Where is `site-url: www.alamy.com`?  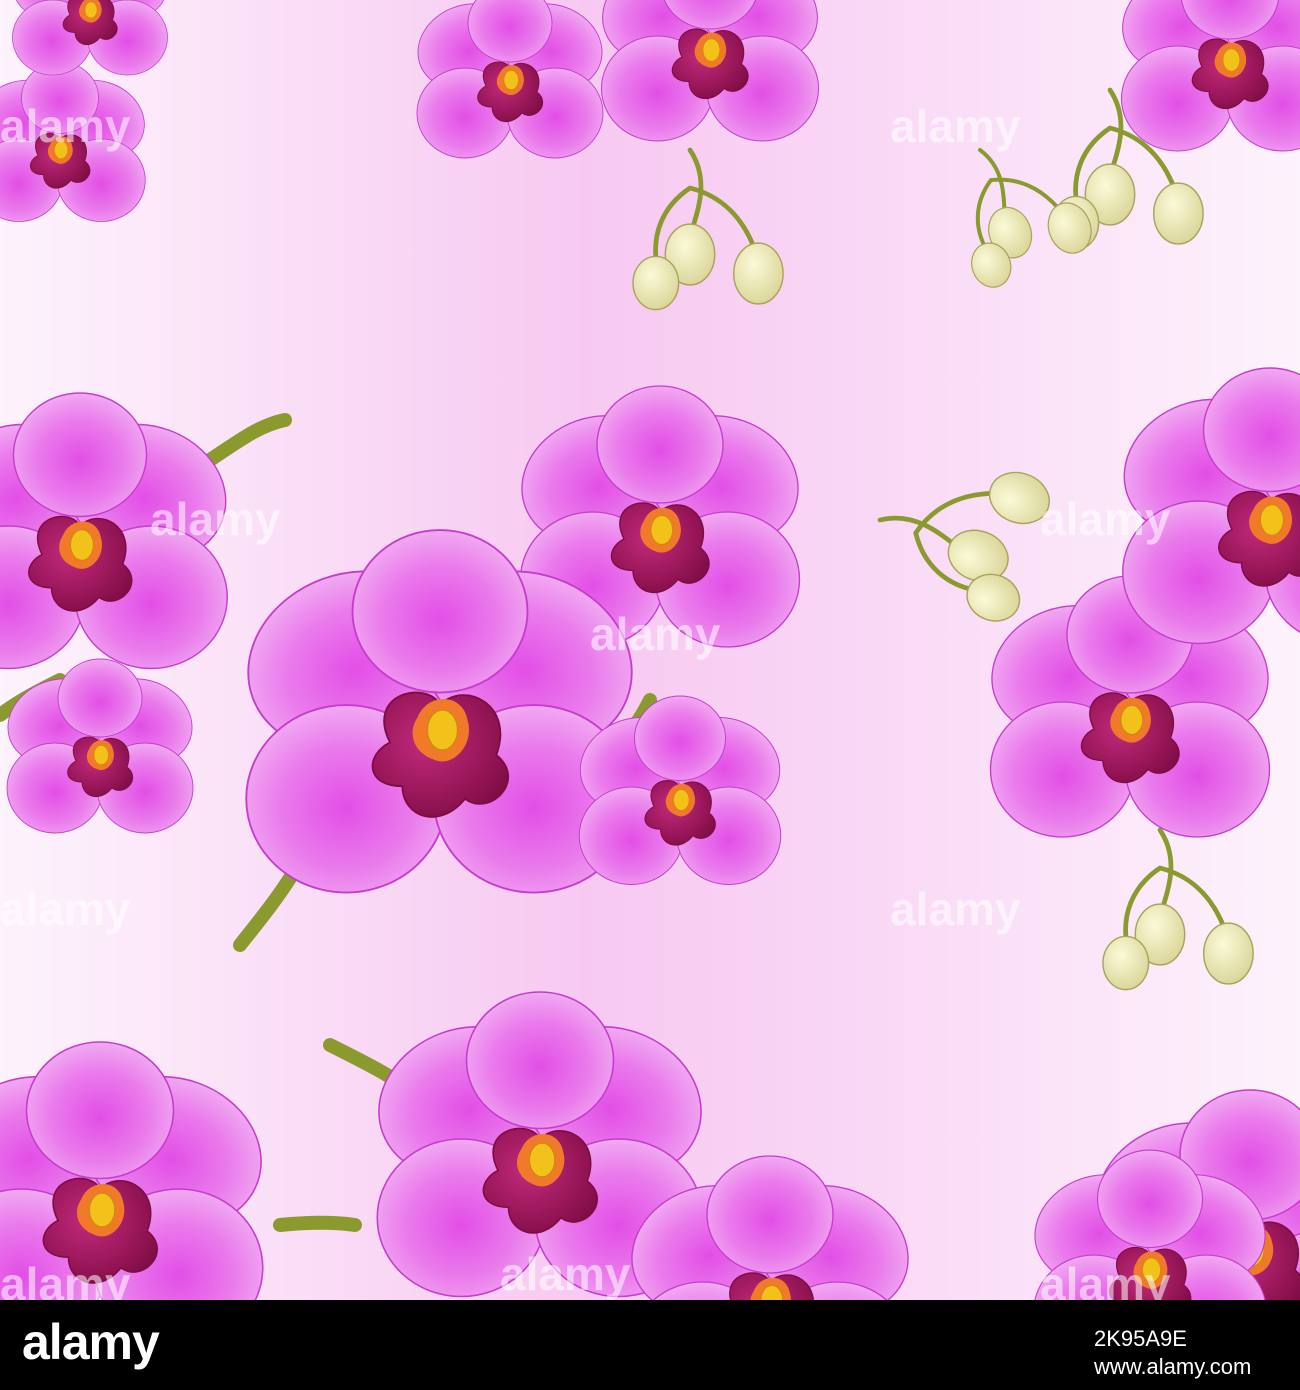
site-url: www.alamy.com is located at coordinates (1172, 1367).